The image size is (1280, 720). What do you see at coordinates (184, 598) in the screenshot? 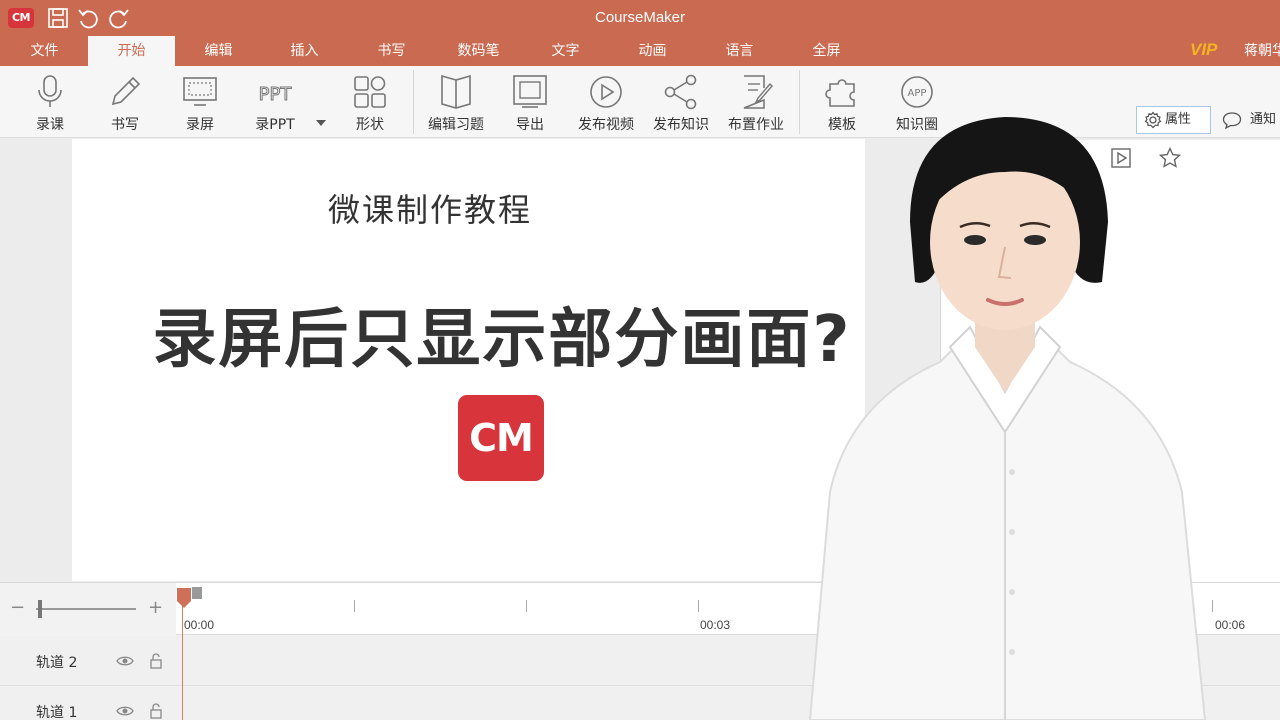
I see `playhead-handle` at bounding box center [184, 598].